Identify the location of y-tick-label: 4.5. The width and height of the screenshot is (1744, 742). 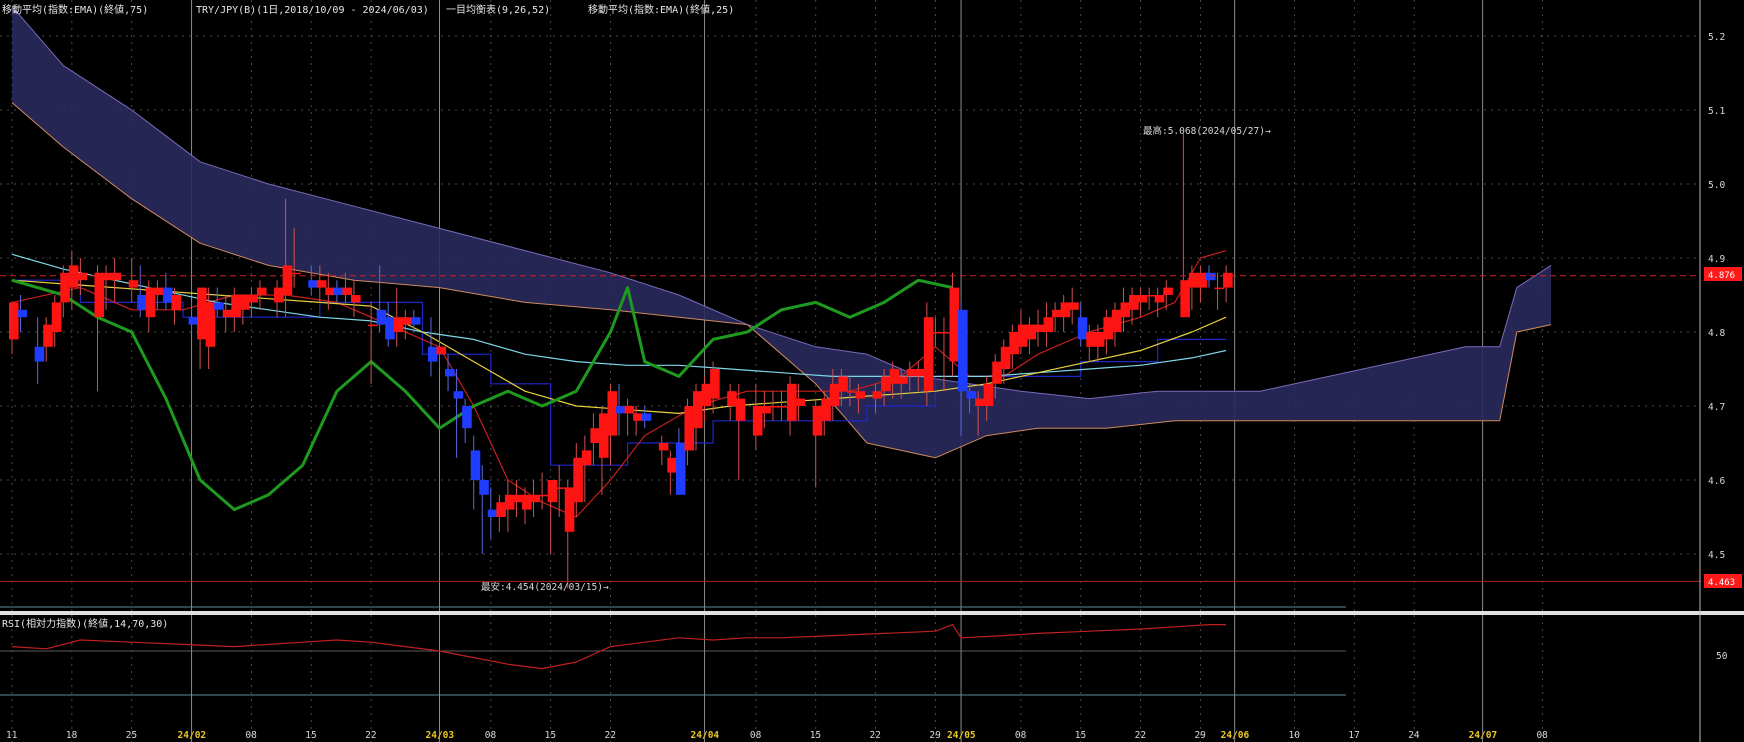
(1716, 555).